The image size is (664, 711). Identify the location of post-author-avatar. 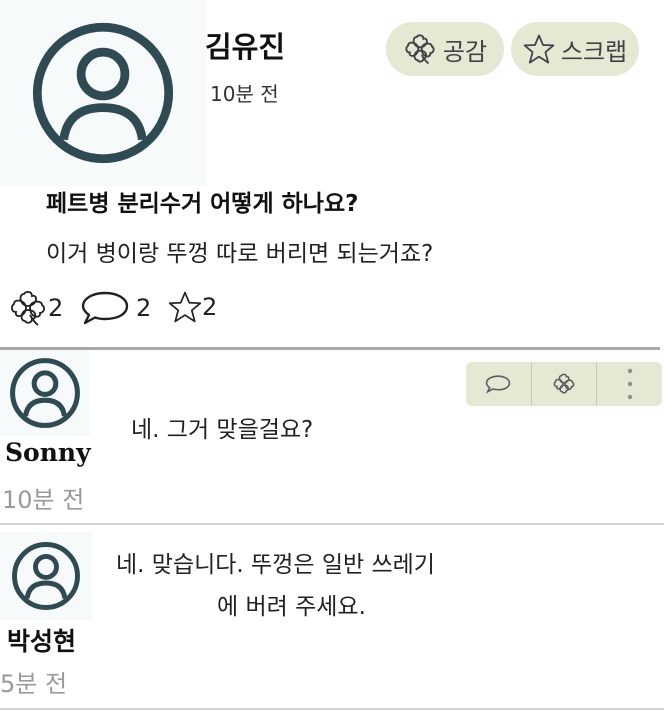
(103, 93).